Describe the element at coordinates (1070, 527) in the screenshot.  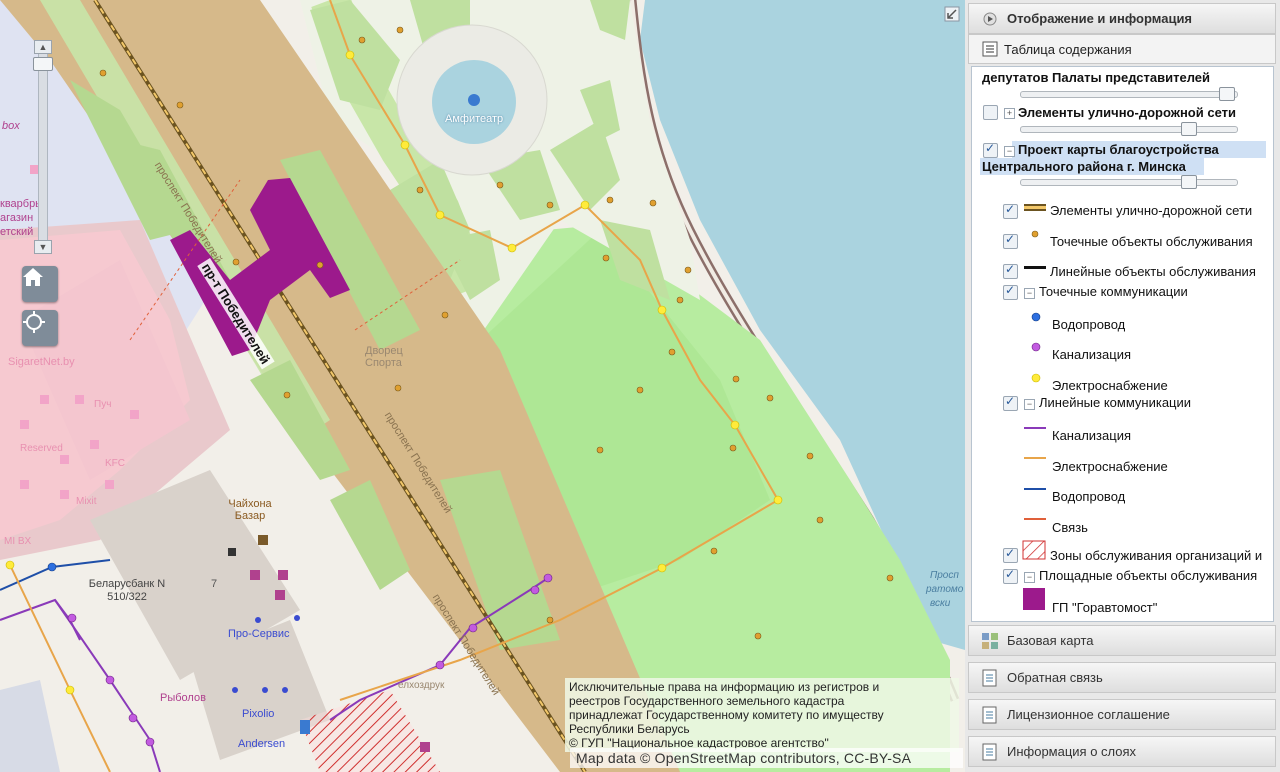
I see `legend-comm-line-label: Связь` at that location.